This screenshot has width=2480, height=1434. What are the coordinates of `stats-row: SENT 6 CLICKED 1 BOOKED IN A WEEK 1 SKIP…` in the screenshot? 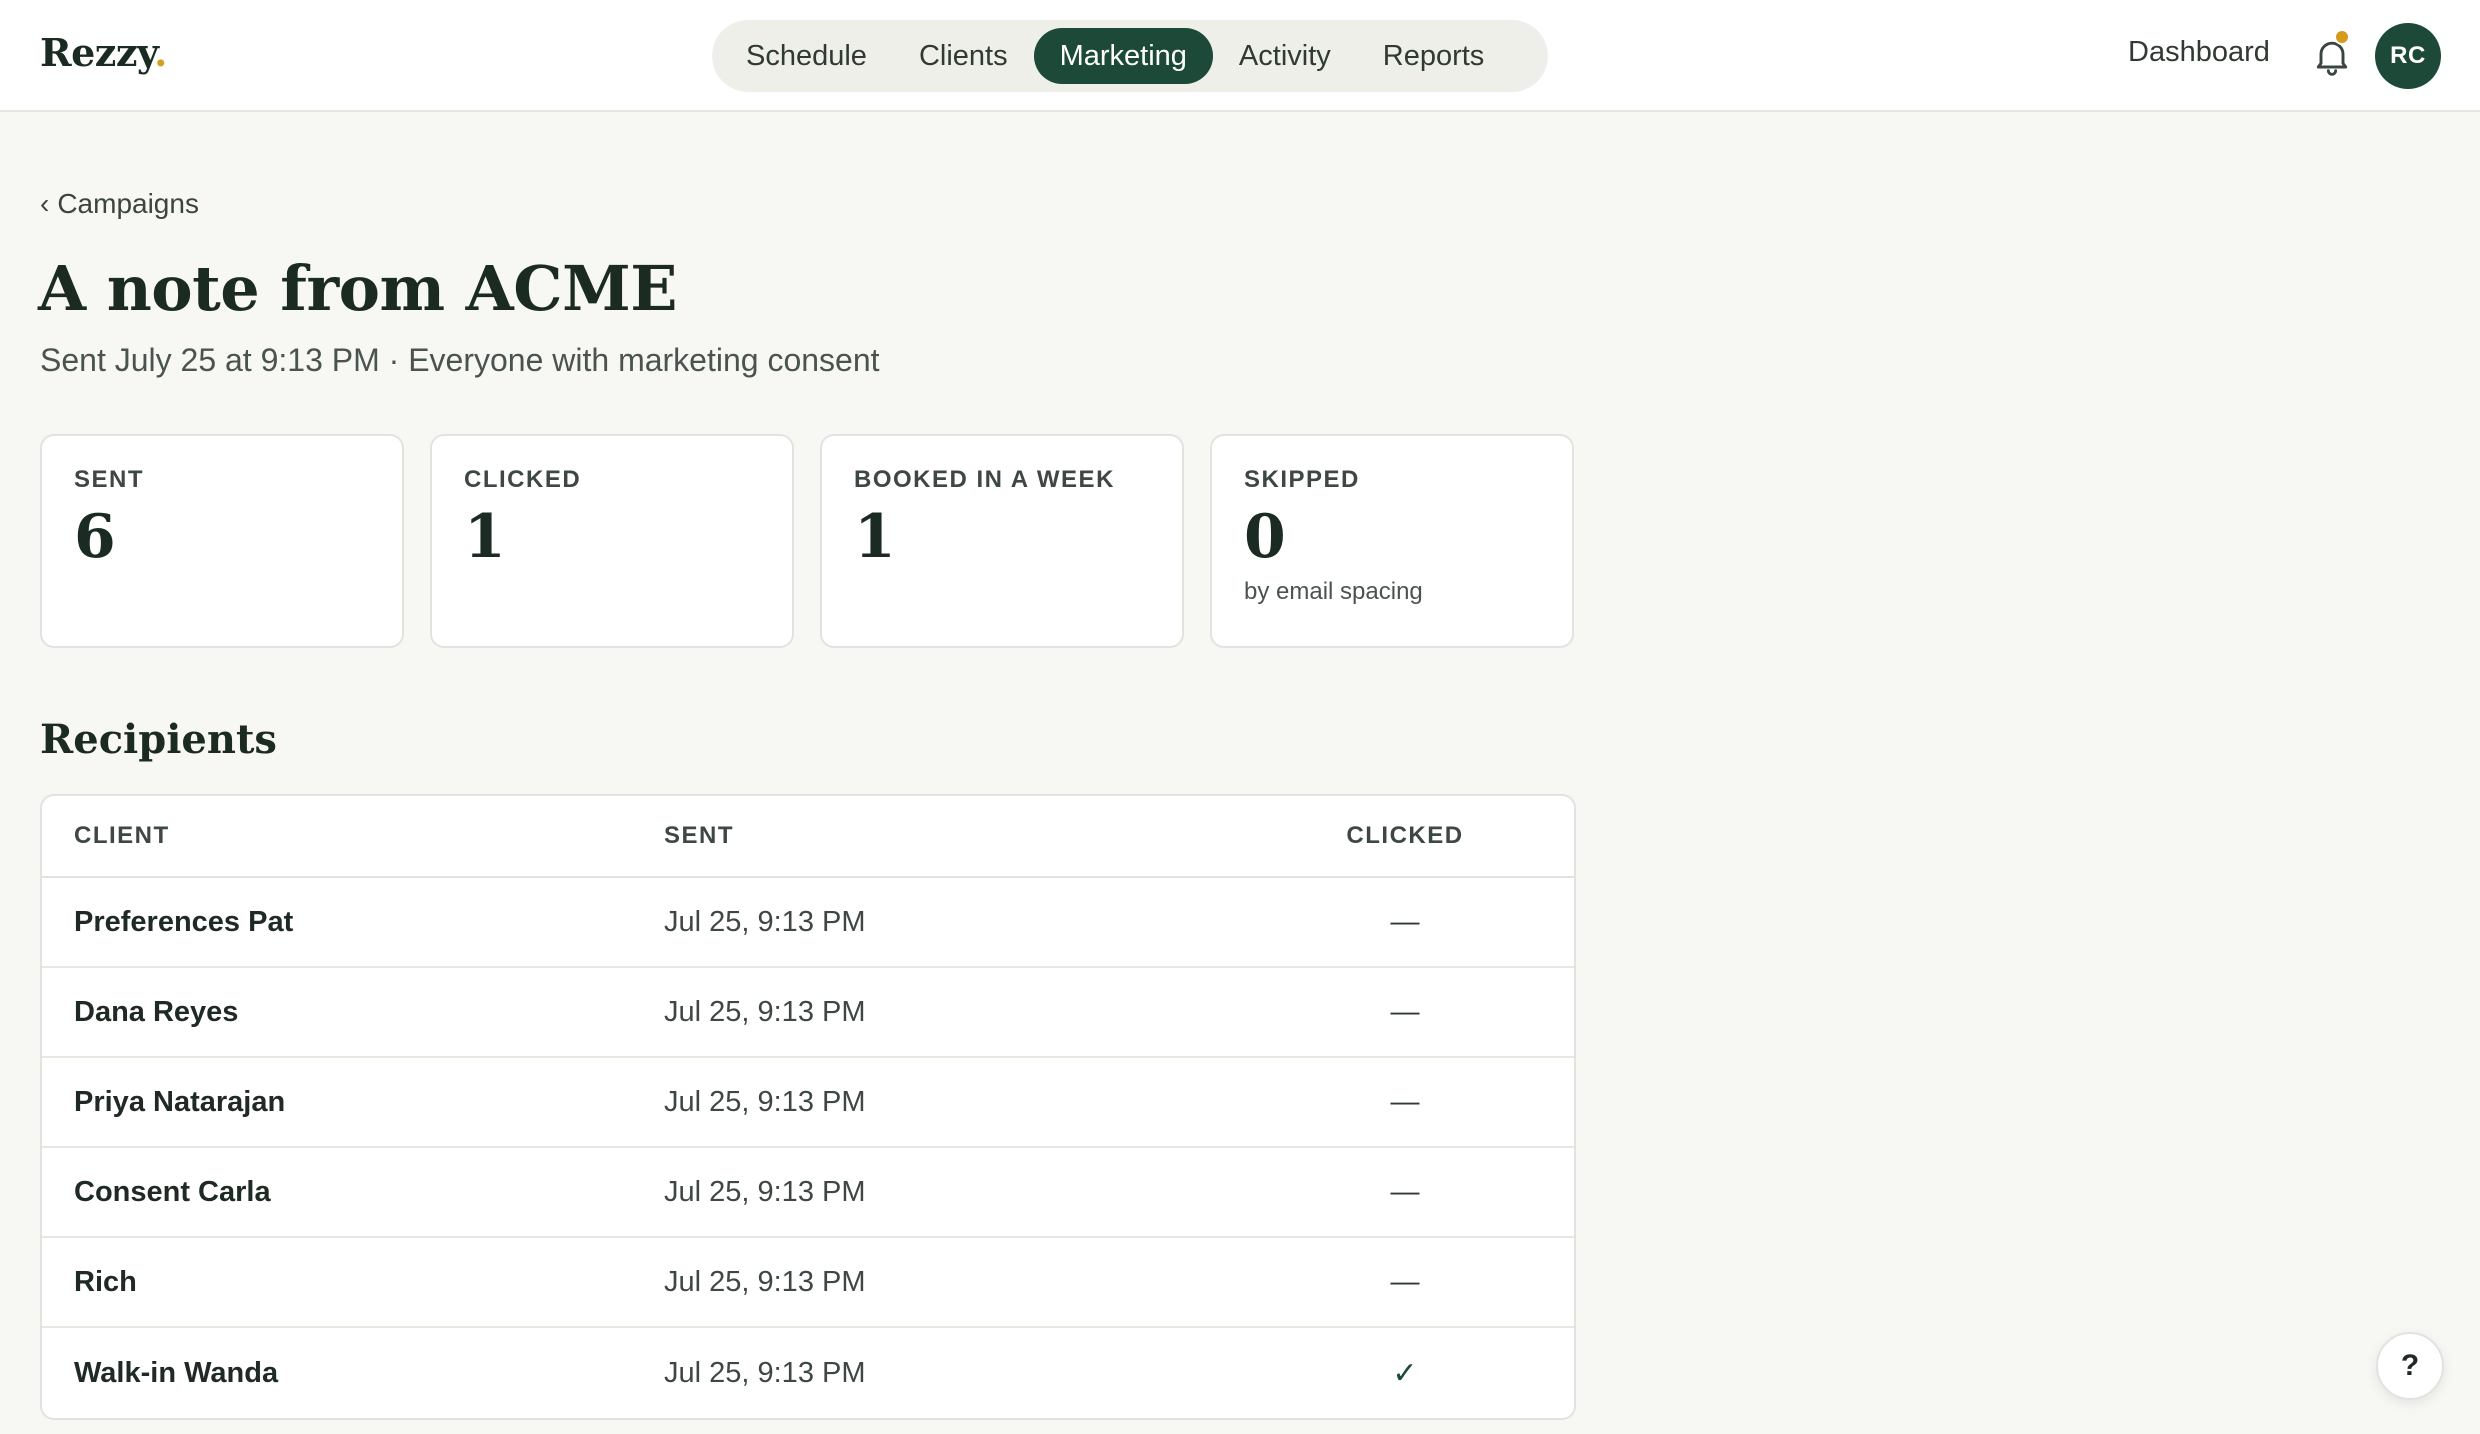 It's located at (807, 541).